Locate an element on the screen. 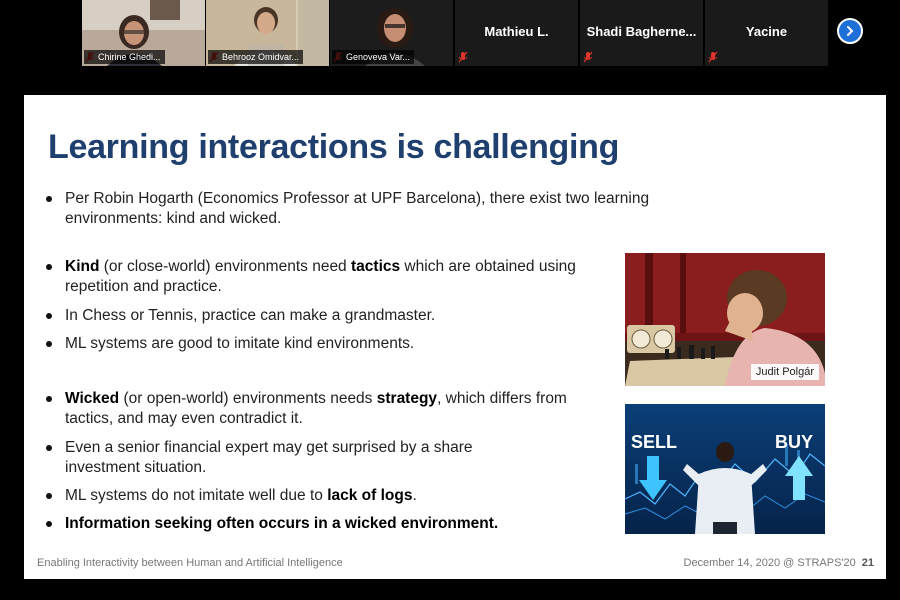  buy-label: BUY is located at coordinates (794, 442).